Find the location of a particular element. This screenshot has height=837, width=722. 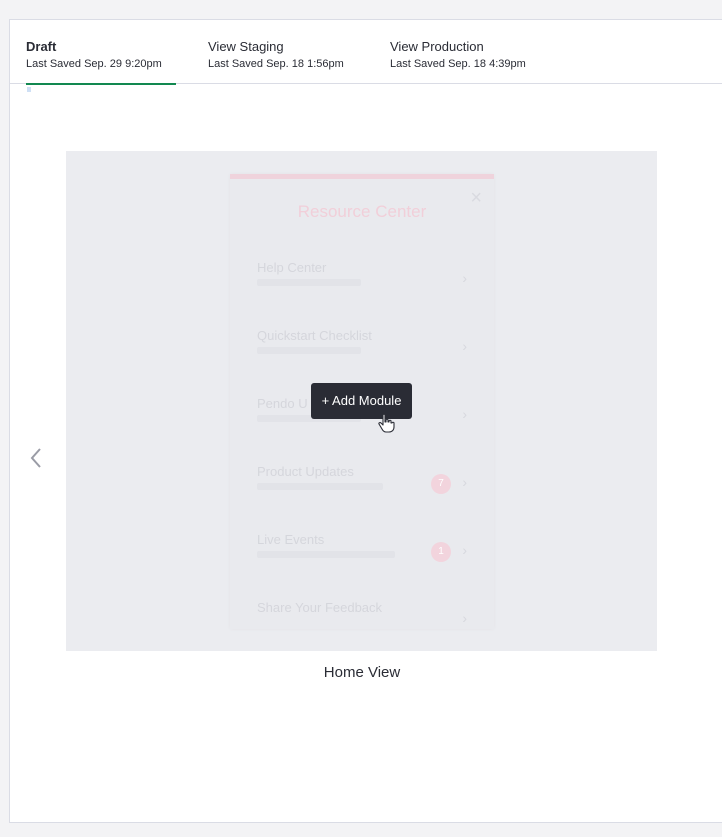

chevron-left-icon is located at coordinates (35, 458).